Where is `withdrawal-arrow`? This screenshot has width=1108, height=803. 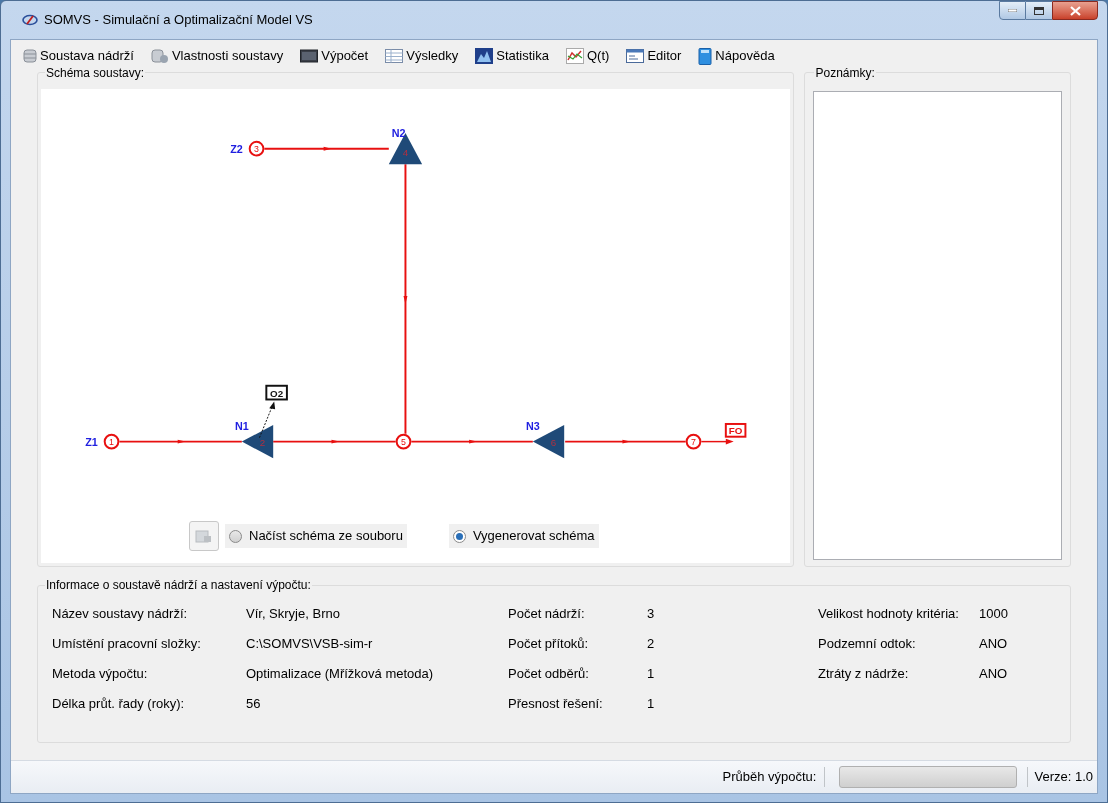
withdrawal-arrow is located at coordinates (267, 420).